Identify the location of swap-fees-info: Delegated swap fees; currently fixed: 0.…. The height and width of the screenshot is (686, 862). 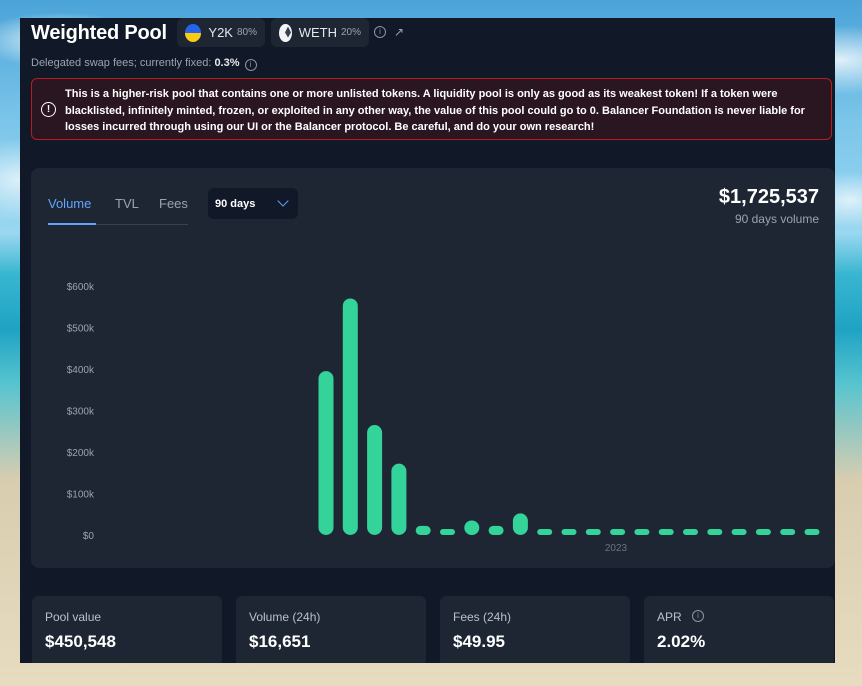
(144, 64).